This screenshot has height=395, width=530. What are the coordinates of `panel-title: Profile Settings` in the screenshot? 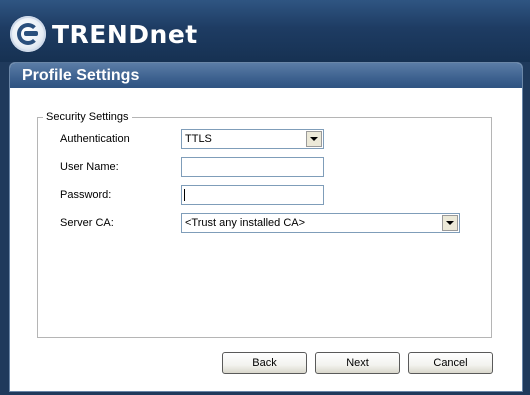 It's located at (266, 75).